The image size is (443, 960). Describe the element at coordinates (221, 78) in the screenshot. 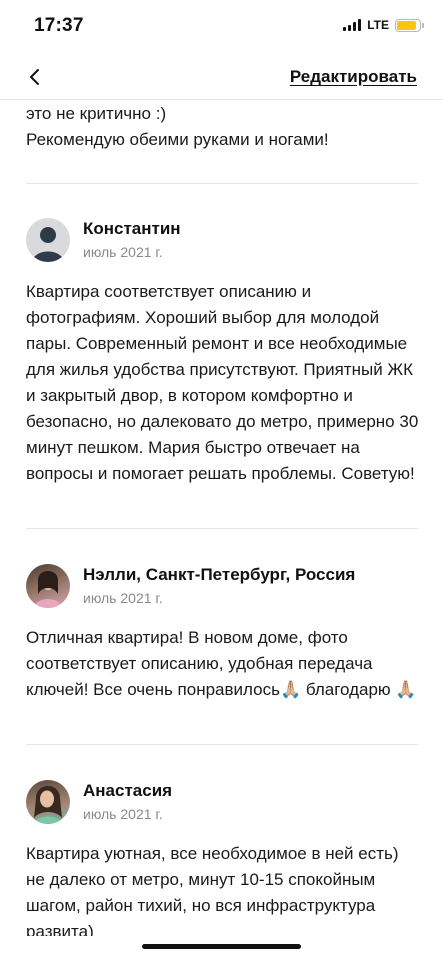

I see `navigation-bar: Редактировать` at that location.